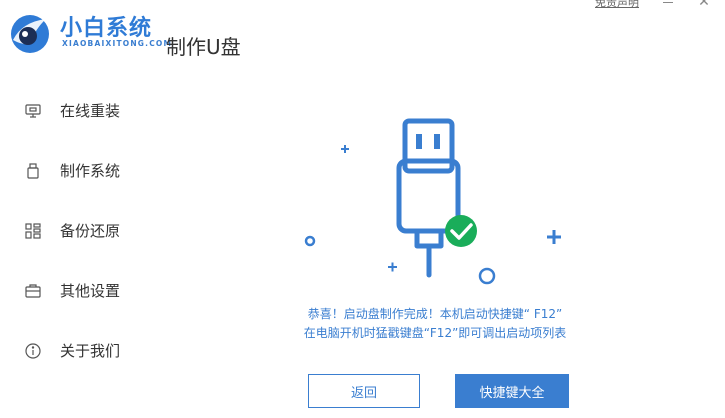  I want to click on sidebar-item-label: 制作系统, so click(90, 171).